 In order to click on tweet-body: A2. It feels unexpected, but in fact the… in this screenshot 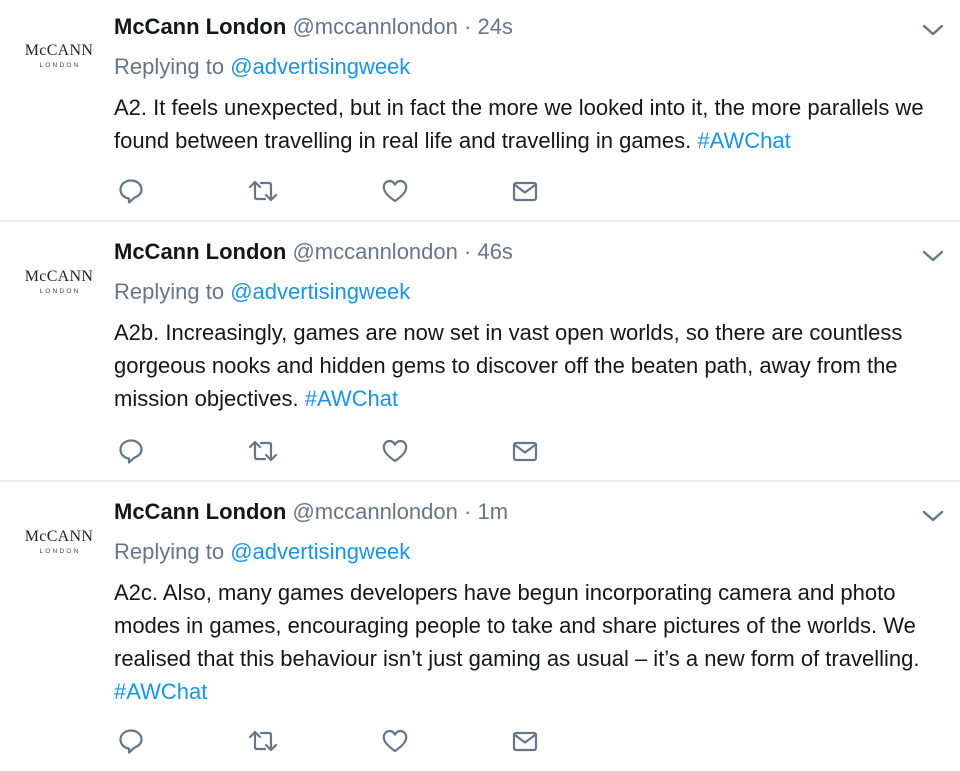, I will do `click(519, 124)`.